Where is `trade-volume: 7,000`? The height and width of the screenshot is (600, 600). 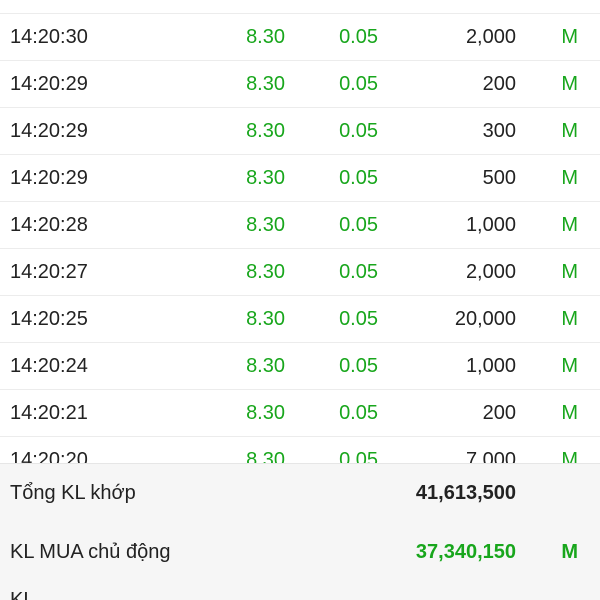 trade-volume: 7,000 is located at coordinates (490, 456).